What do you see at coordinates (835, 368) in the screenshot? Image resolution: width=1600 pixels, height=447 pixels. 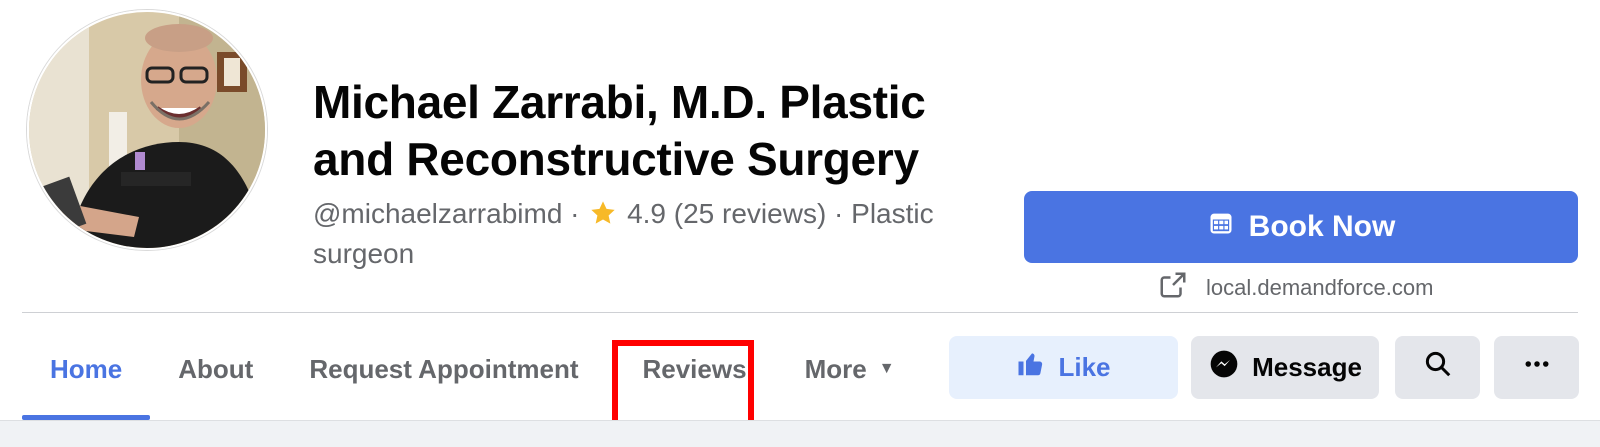 I see `tab-label: More` at bounding box center [835, 368].